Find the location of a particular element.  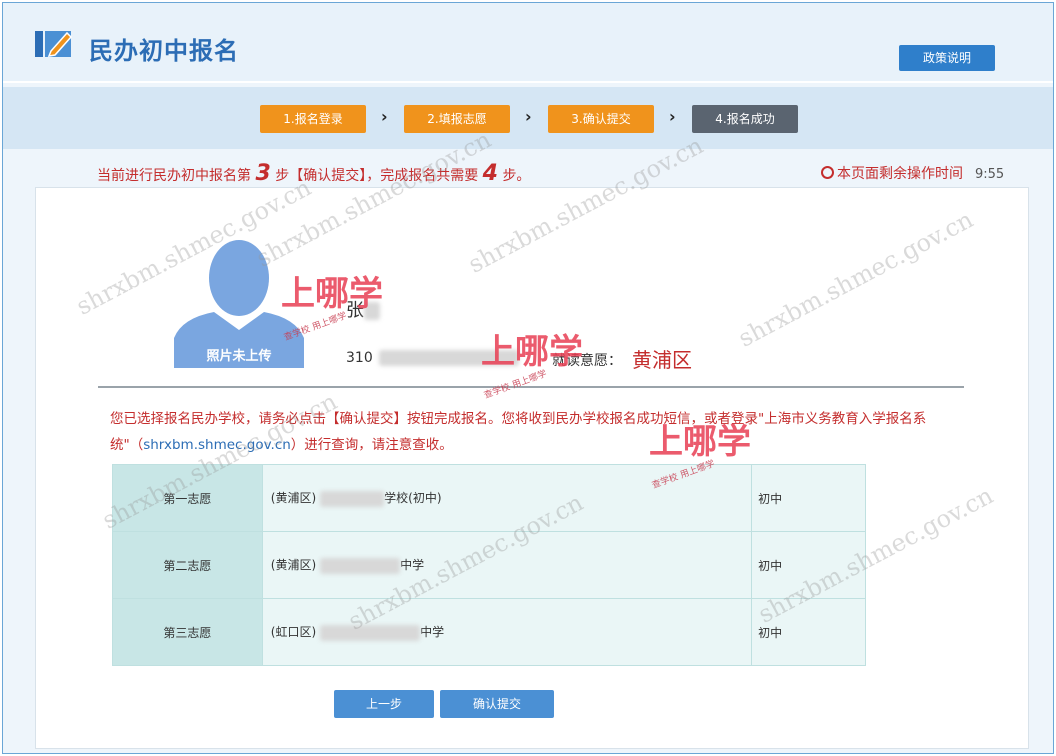

clock-icon is located at coordinates (827, 172).